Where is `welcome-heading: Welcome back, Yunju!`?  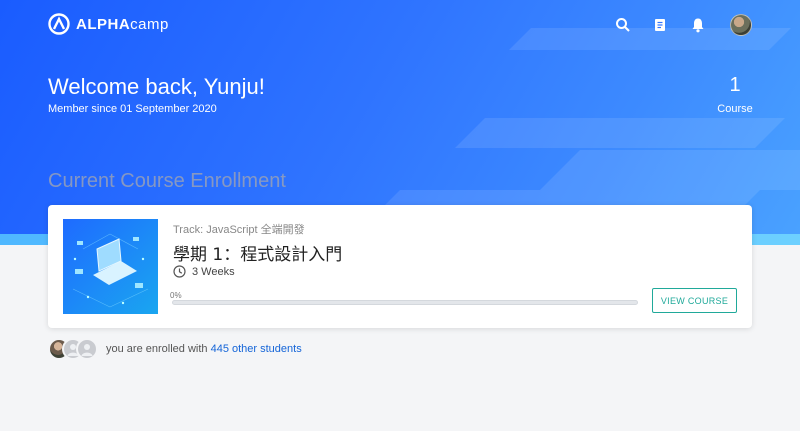
welcome-heading: Welcome back, Yunju! is located at coordinates (156, 86).